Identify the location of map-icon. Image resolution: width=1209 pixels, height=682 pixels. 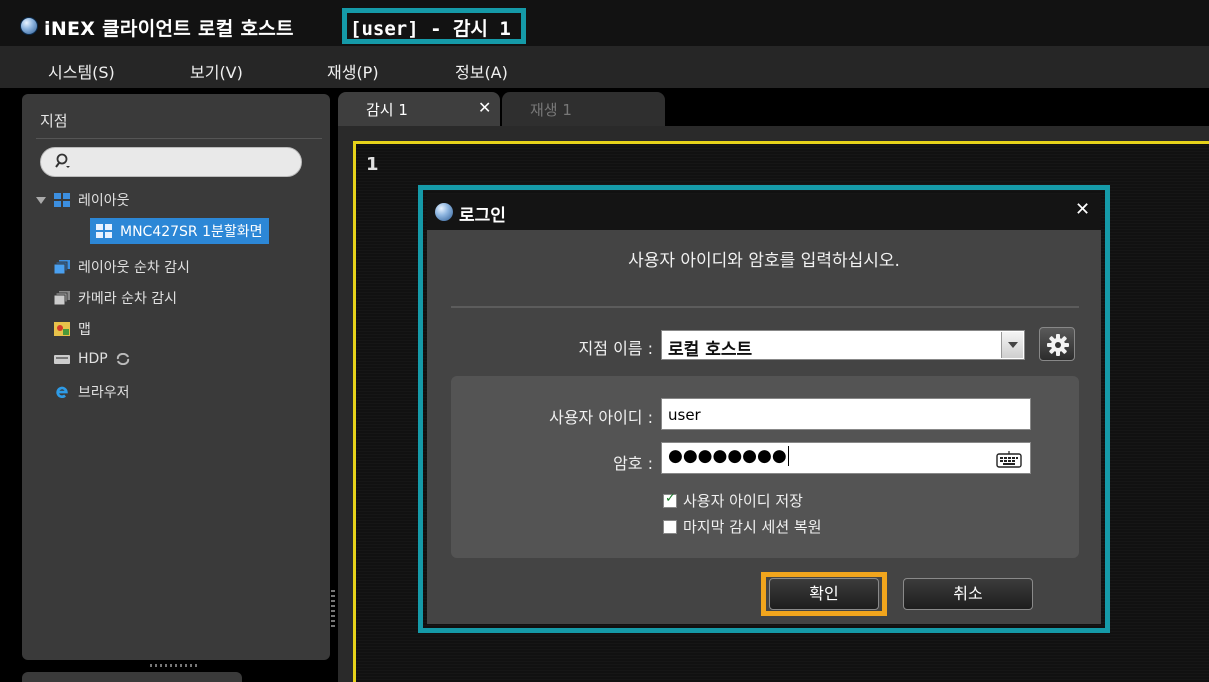
(62, 329).